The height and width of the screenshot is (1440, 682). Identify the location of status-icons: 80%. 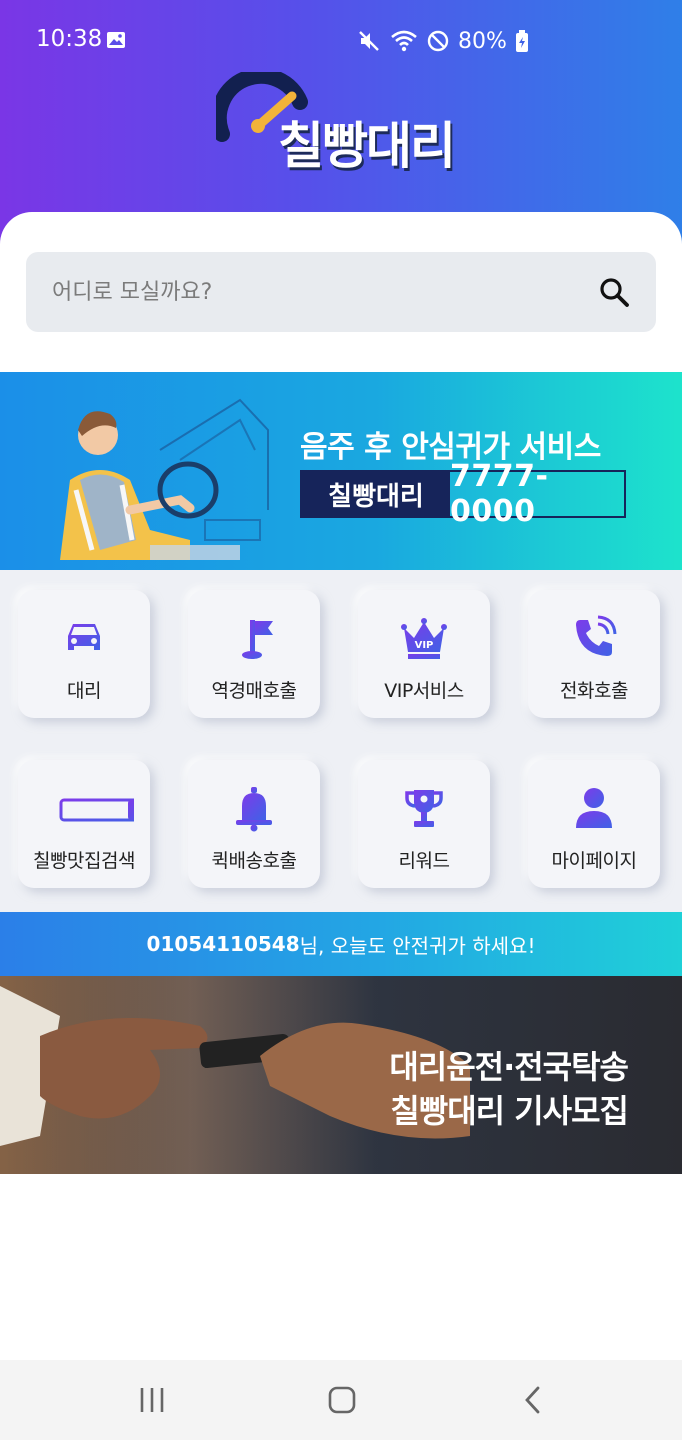
(442, 41).